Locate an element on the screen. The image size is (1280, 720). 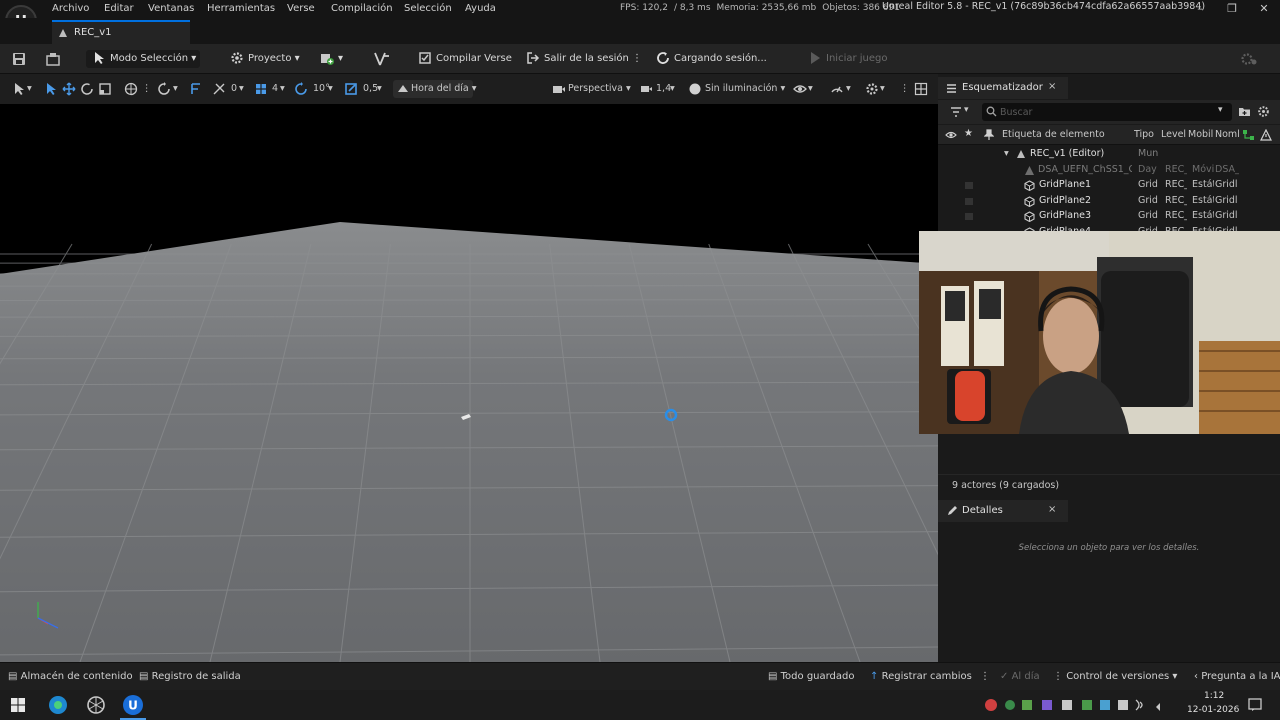
outliner-row: GridPlane2 Grid REC_ Estát Gridl is located at coordinates (1109, 201).